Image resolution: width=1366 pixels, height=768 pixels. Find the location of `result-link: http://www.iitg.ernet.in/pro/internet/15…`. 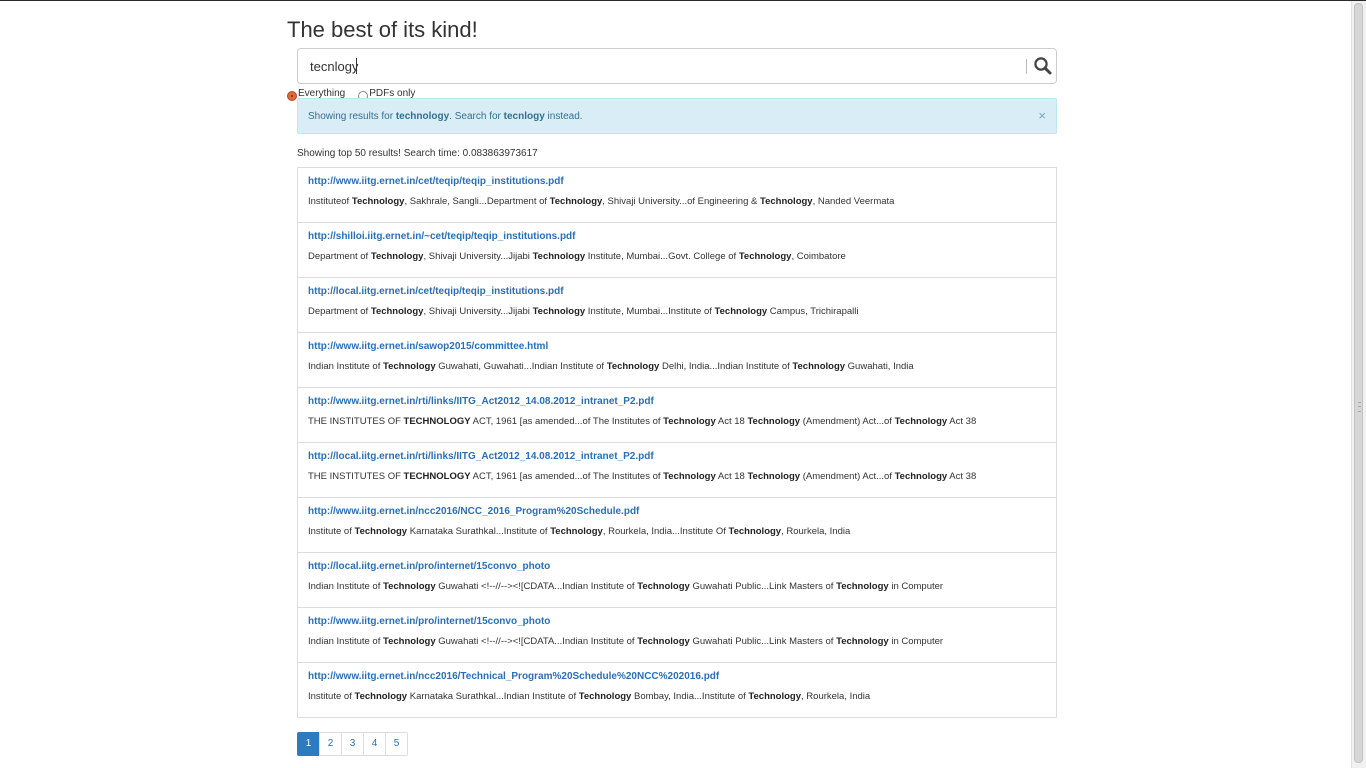

result-link: http://www.iitg.ernet.in/pro/internet/15… is located at coordinates (429, 621).